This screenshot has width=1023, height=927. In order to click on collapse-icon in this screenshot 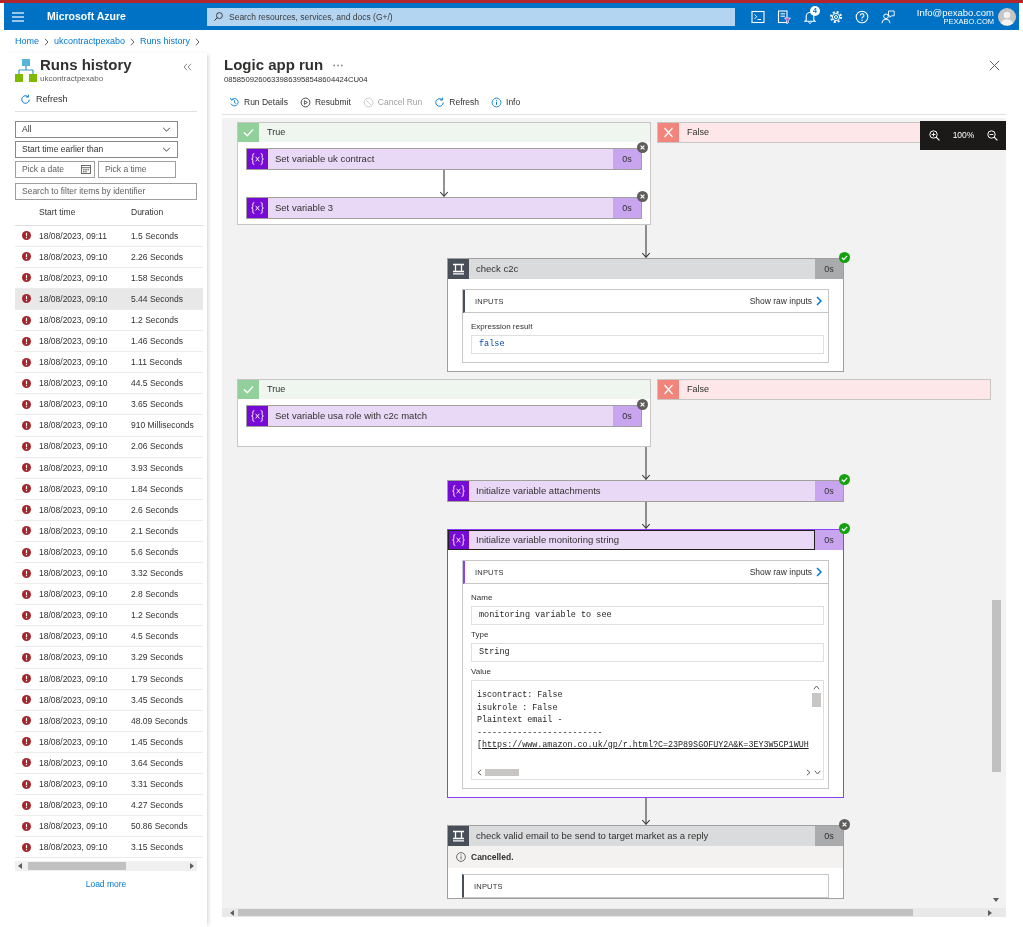, I will do `click(187, 67)`.